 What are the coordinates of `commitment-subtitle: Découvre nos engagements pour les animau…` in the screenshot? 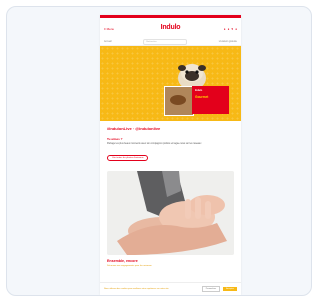 It's located at (129, 266).